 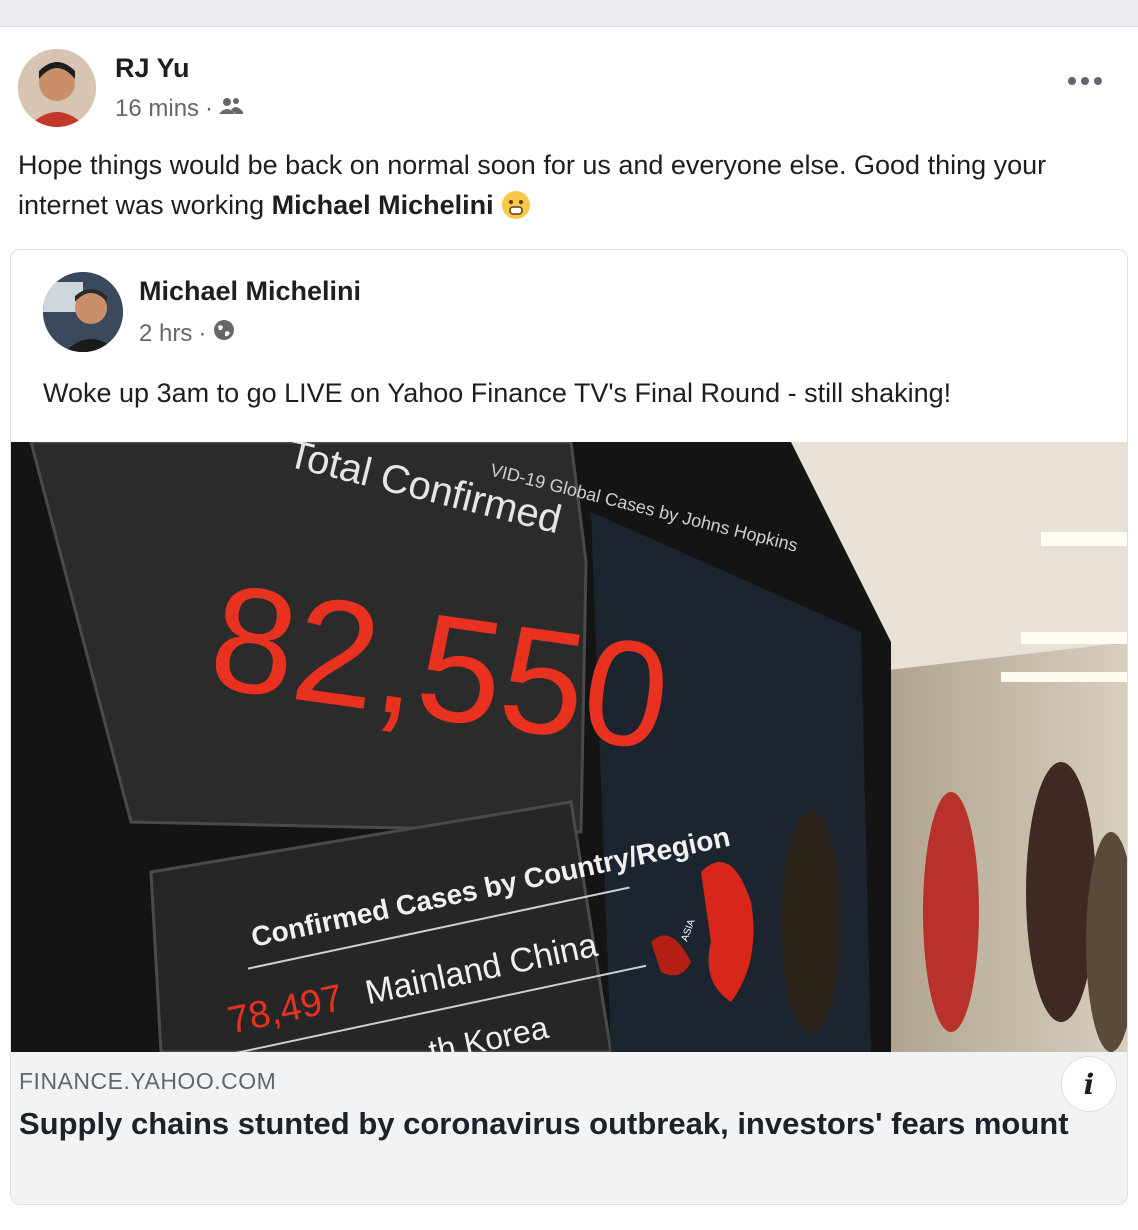 I want to click on shared-author-avatar, so click(x=83, y=312).